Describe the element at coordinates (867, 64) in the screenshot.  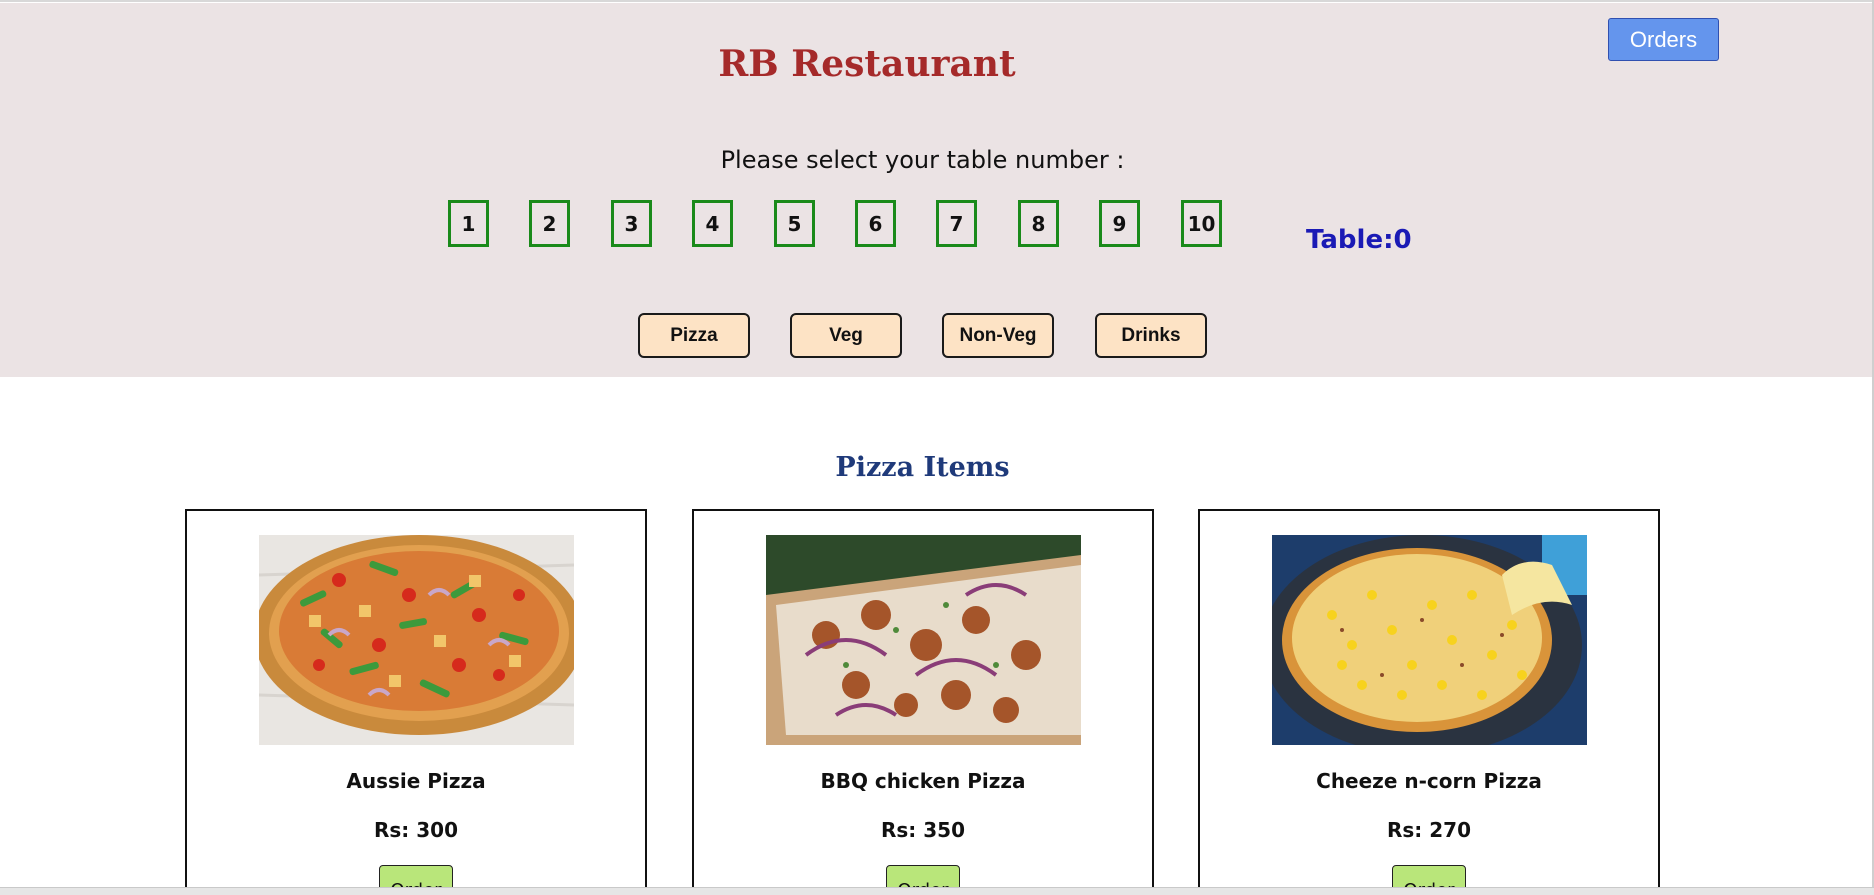
I see `restaurant-title: RB Restaurant` at that location.